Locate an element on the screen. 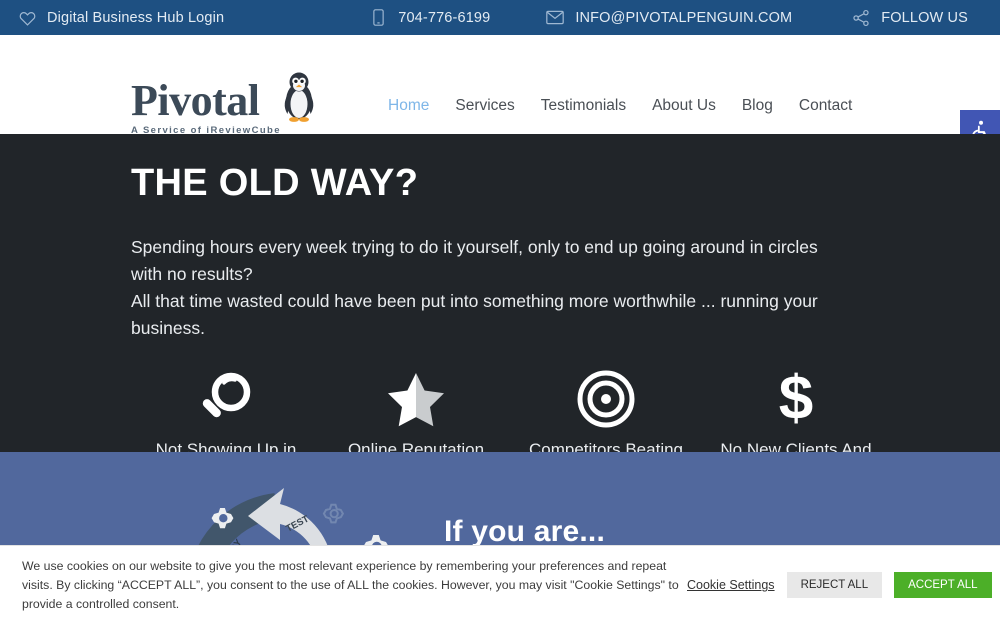 Image resolution: width=1000 pixels, height=625 pixels. hero-paragraph-line-4: business. is located at coordinates (168, 328).